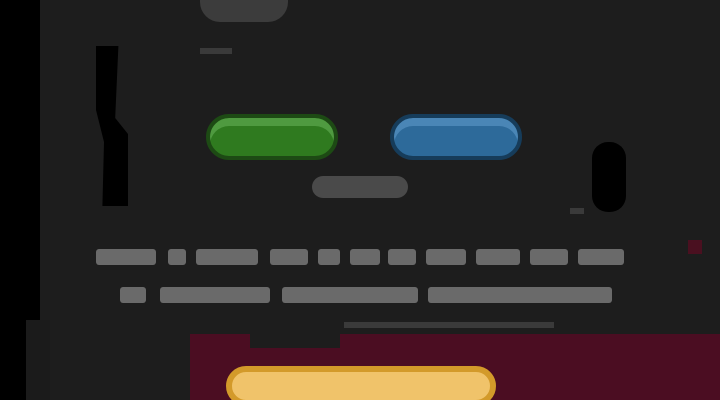 The width and height of the screenshot is (720, 400). I want to click on blue-button, so click(456, 137).